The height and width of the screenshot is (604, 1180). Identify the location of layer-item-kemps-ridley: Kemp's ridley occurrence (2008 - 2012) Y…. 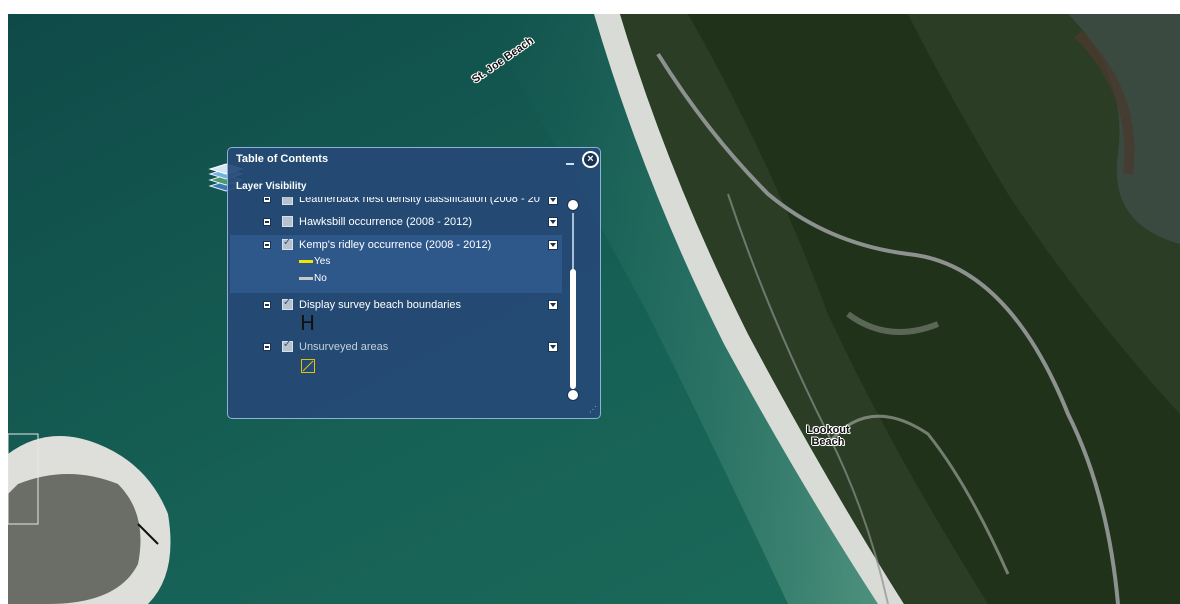
(396, 264).